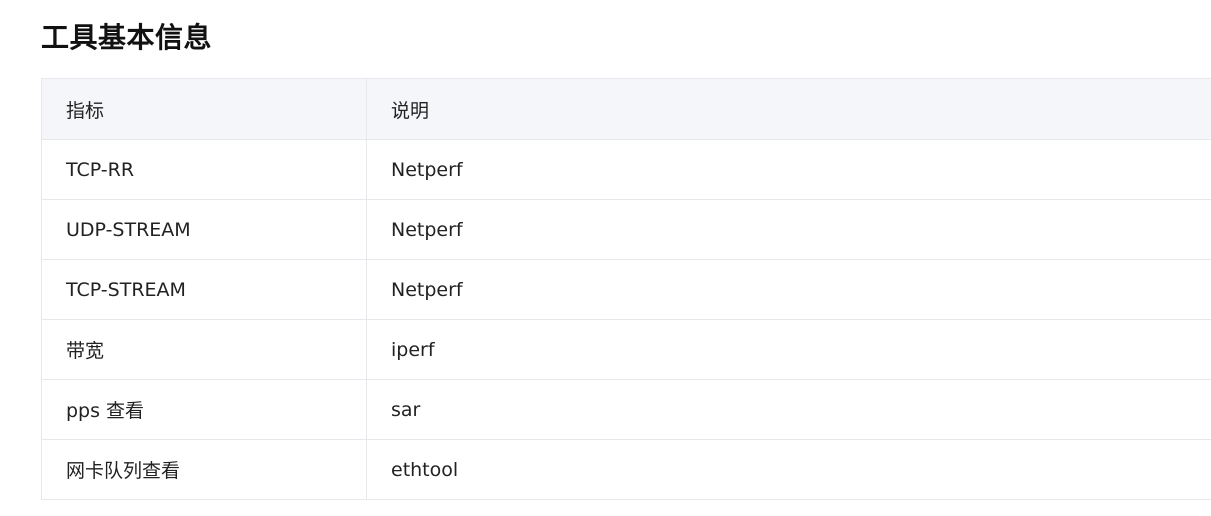 The width and height of the screenshot is (1211, 516). What do you see at coordinates (788, 409) in the screenshot?
I see `description-cell: sar` at bounding box center [788, 409].